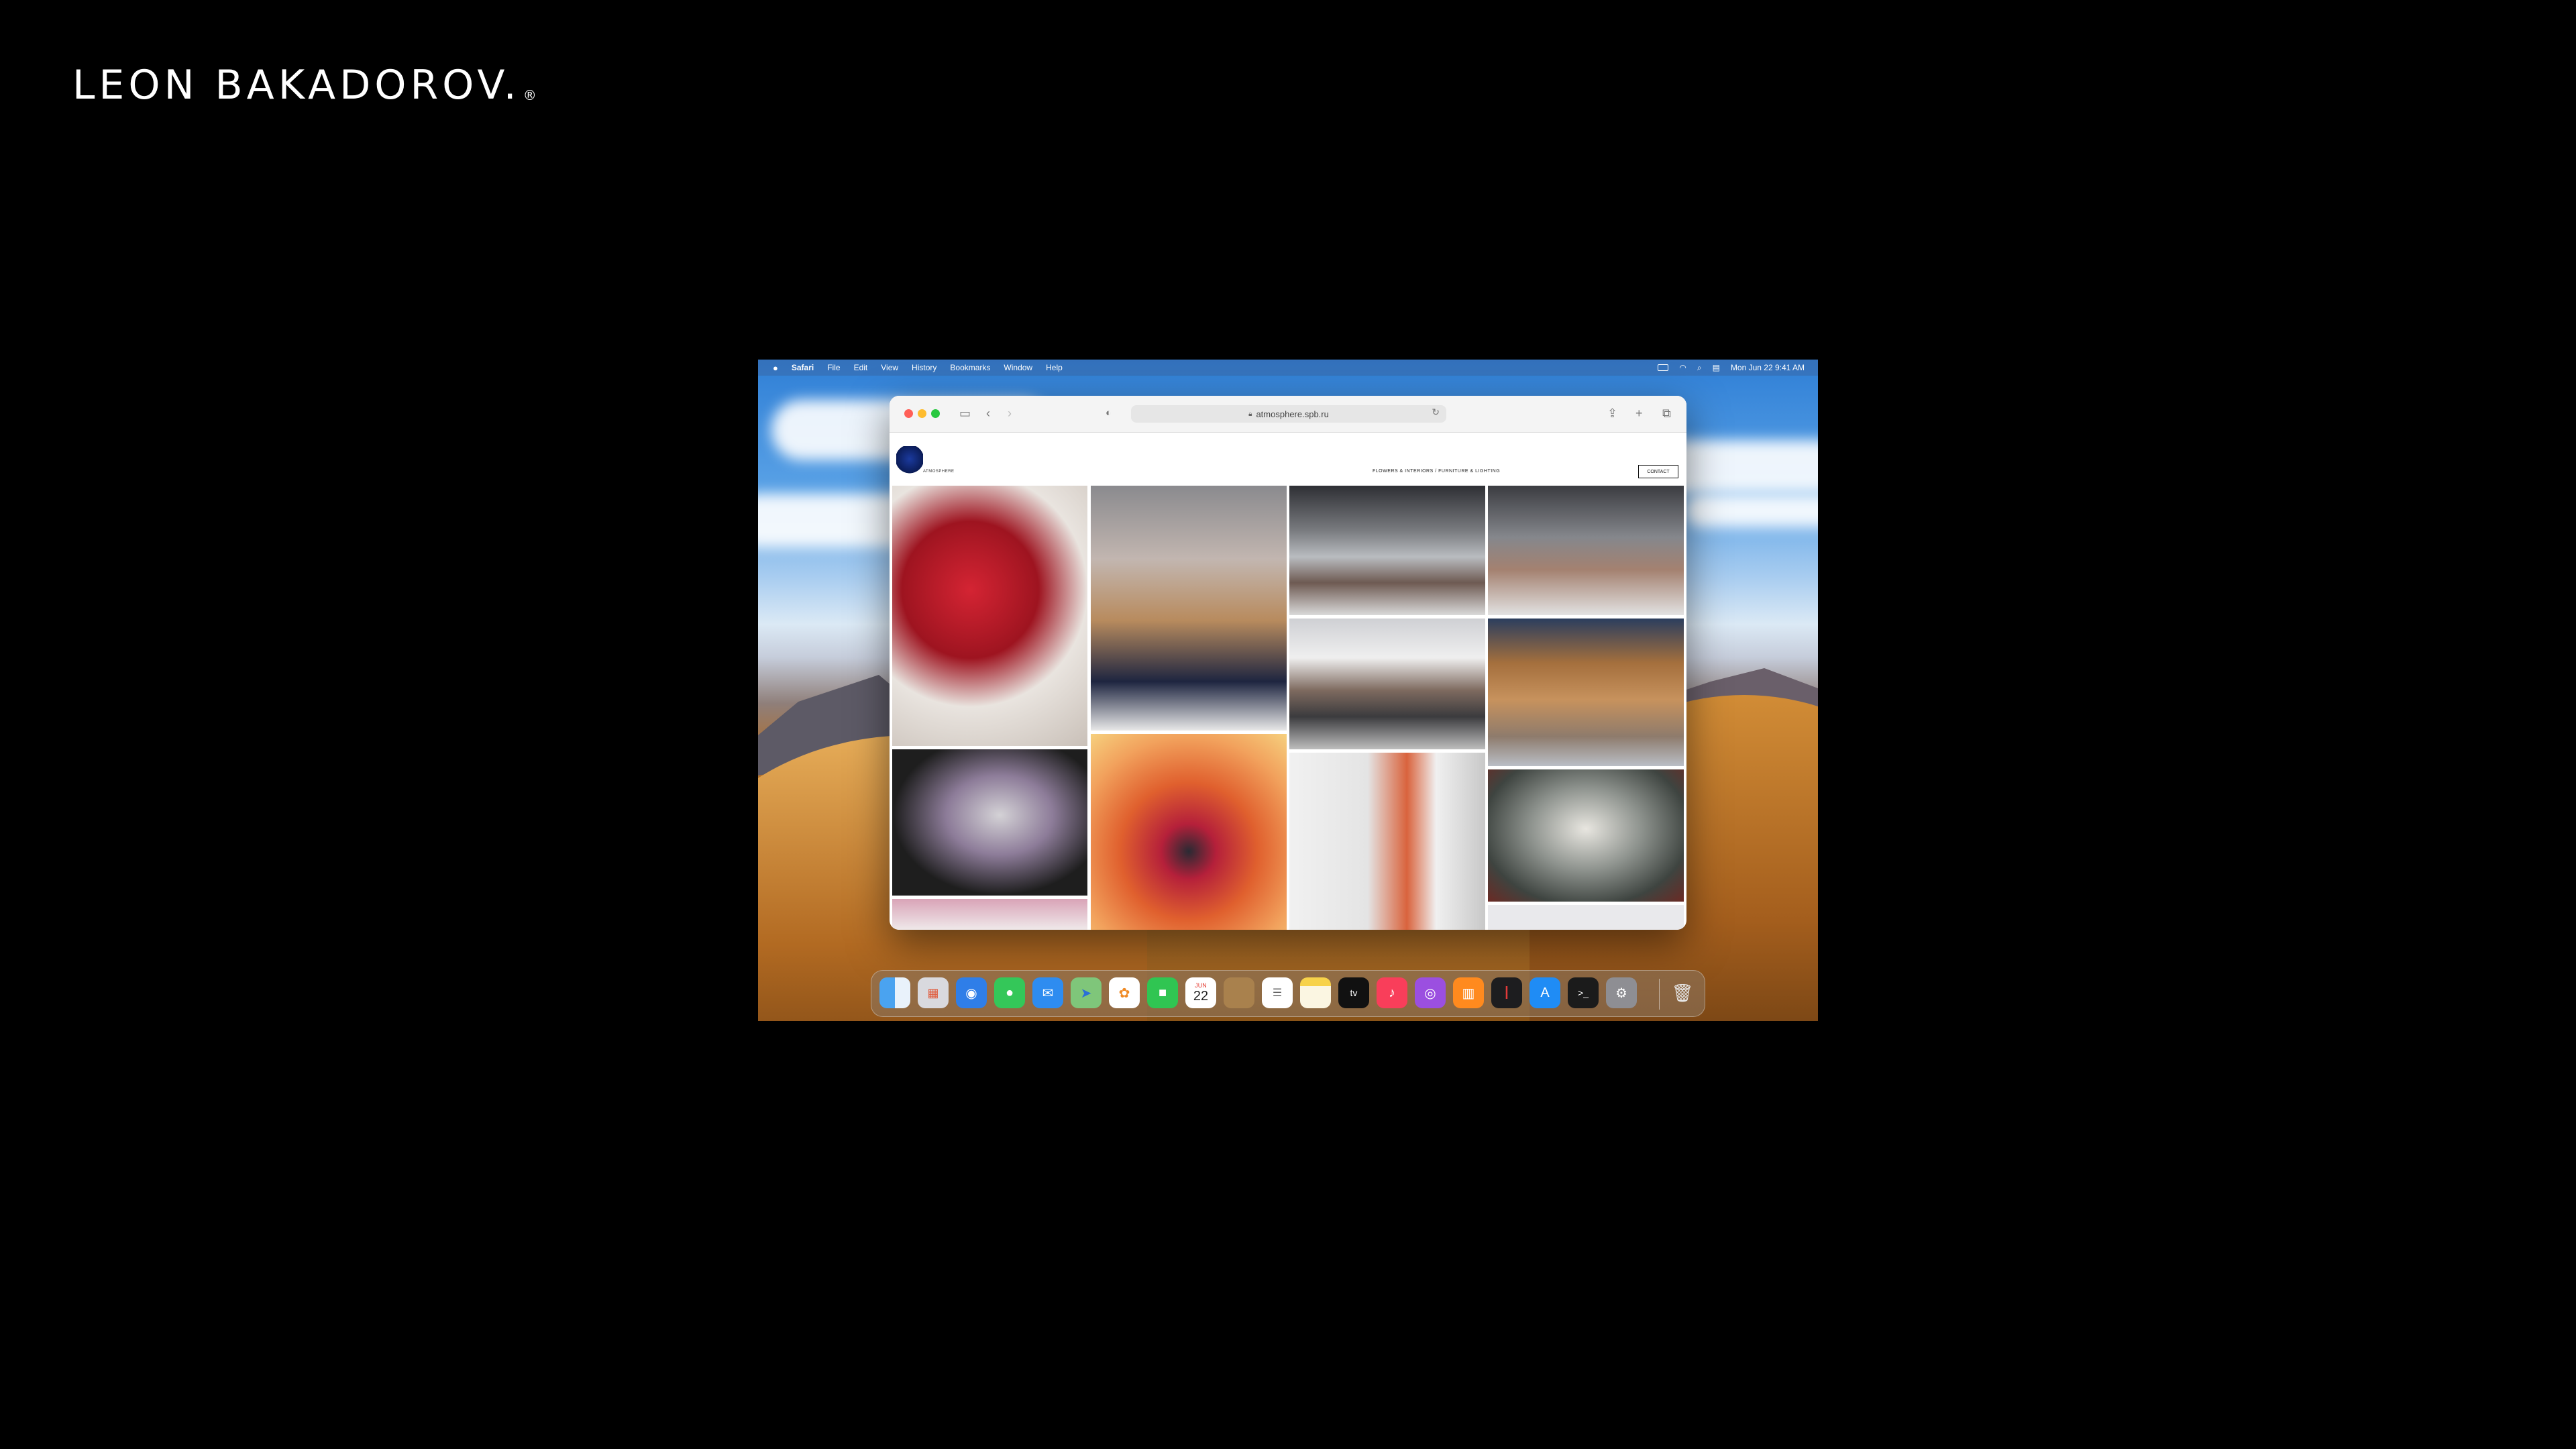 The height and width of the screenshot is (1449, 2576). What do you see at coordinates (1010, 413) in the screenshot?
I see `forward-icon: ›` at bounding box center [1010, 413].